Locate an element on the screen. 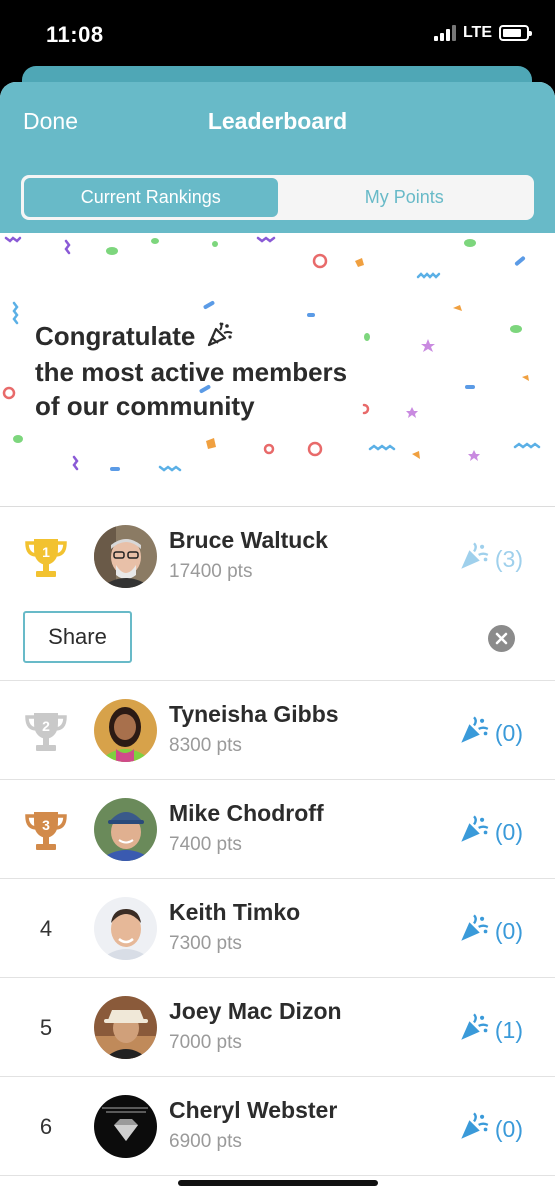 The height and width of the screenshot is (1200, 555). member-points: 7300 pts is located at coordinates (205, 943).